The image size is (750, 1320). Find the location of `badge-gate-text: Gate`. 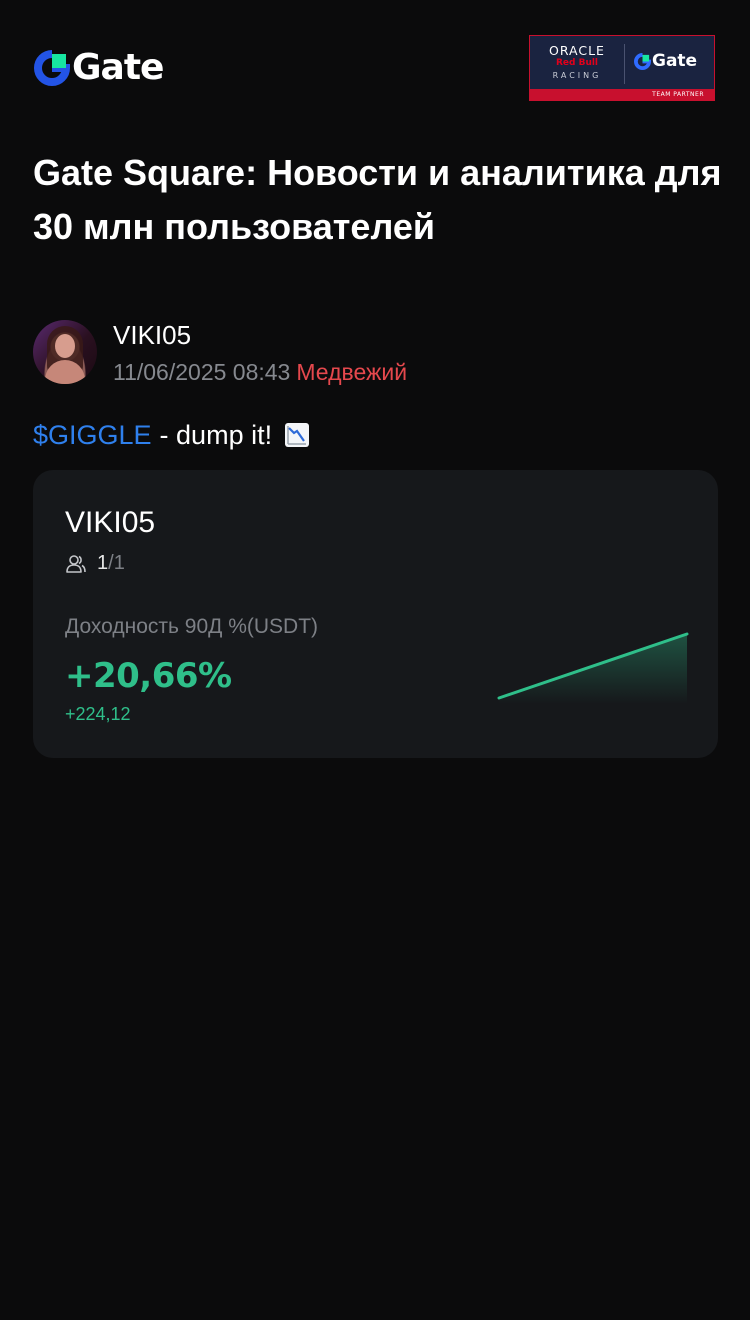

badge-gate-text: Gate is located at coordinates (675, 61).